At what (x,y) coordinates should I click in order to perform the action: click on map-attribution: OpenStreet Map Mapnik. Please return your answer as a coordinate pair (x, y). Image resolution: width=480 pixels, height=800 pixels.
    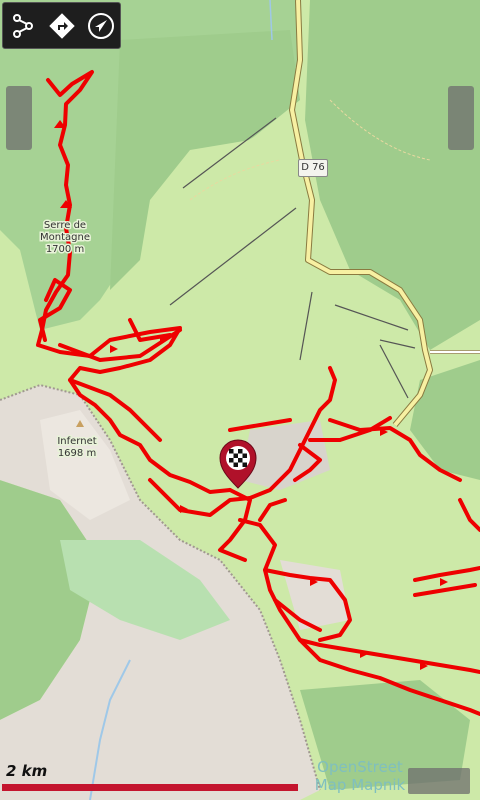
    Looking at the image, I should click on (360, 776).